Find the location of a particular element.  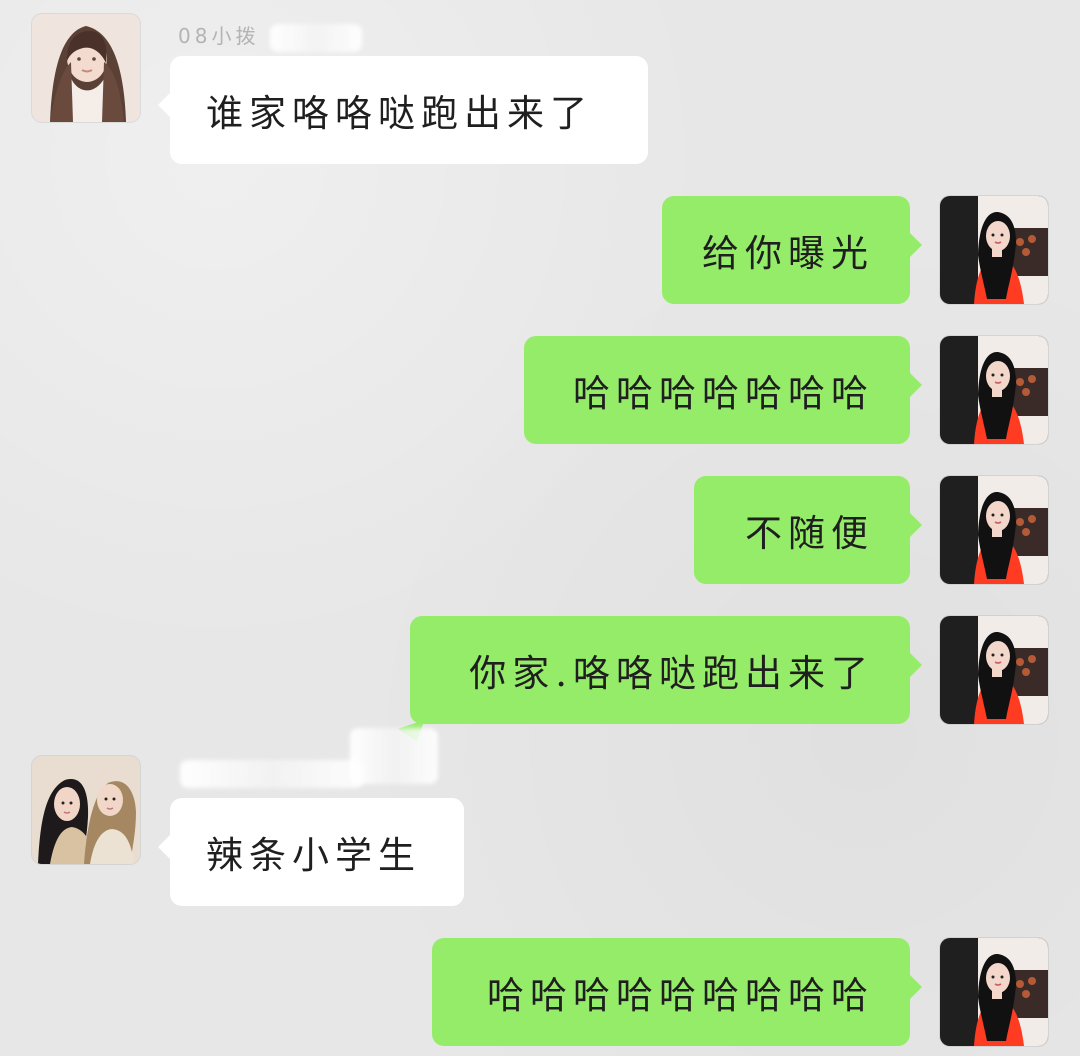

outgoing-message-bubble: 哈哈哈哈哈哈哈哈哈 is located at coordinates (677, 992).